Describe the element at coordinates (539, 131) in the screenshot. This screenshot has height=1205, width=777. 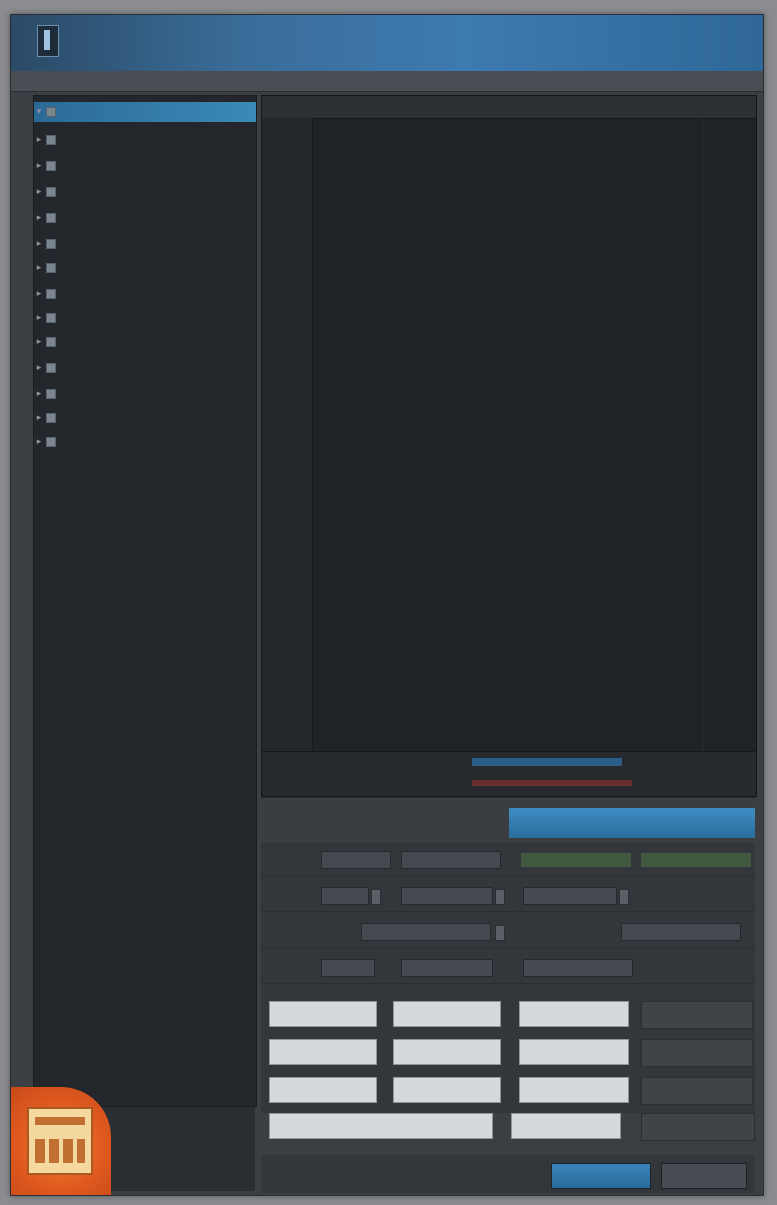
I see `editor-row` at that location.